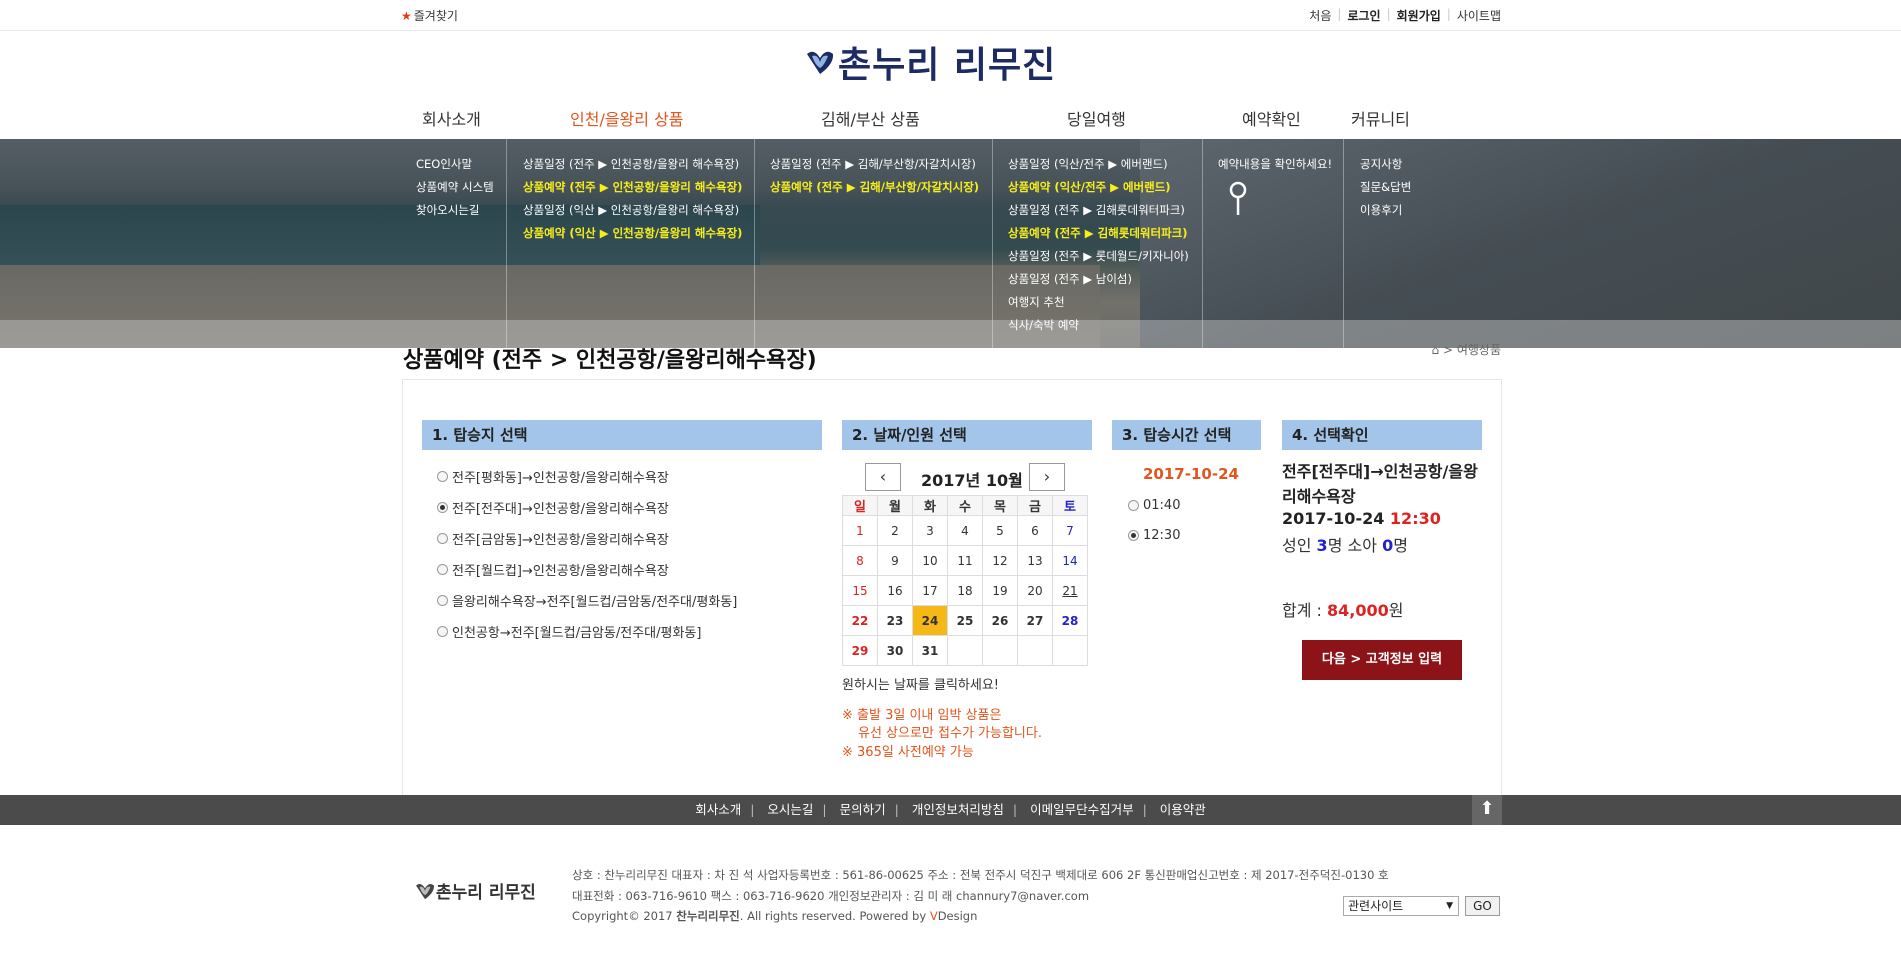 The width and height of the screenshot is (1901, 965). I want to click on nav-company: 회사소개, so click(451, 118).